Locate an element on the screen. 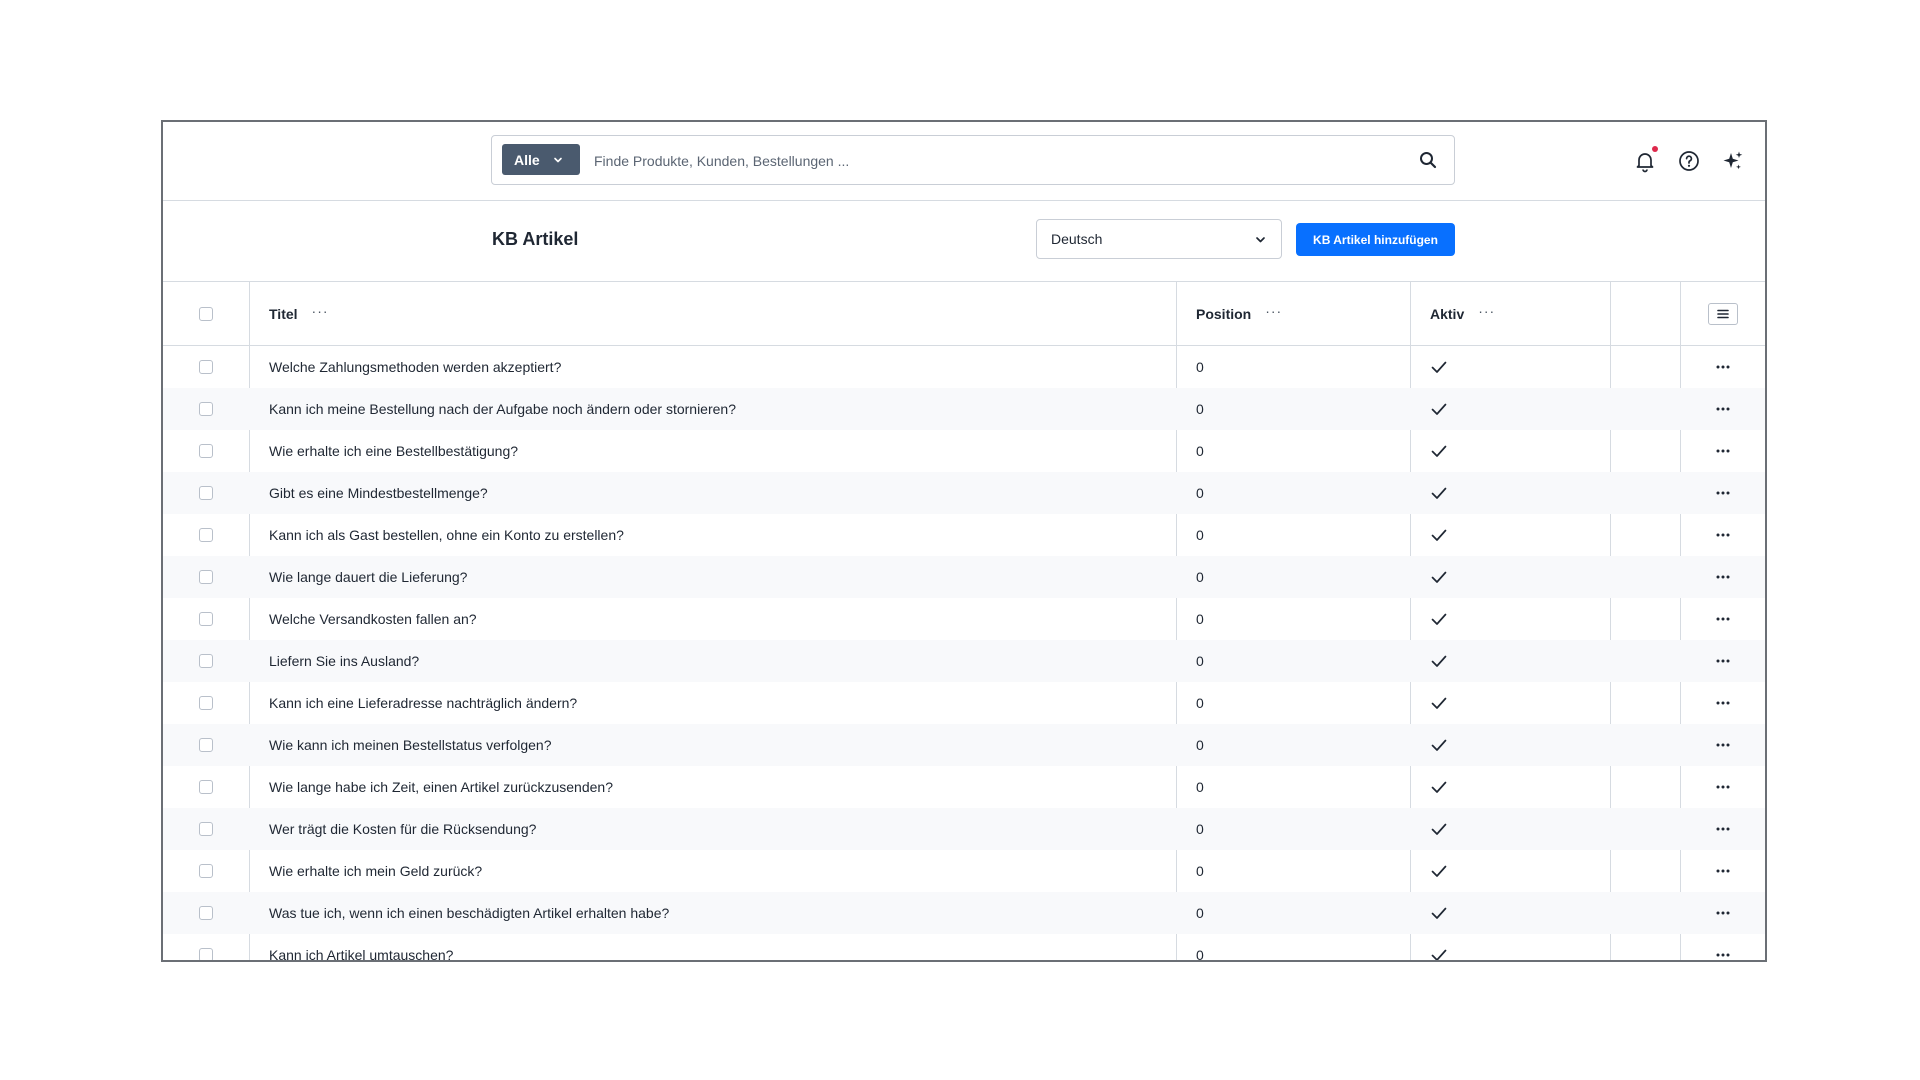 The width and height of the screenshot is (1920, 1080). table-row: Liefern Sie ins Ausland? 0 is located at coordinates (964, 661).